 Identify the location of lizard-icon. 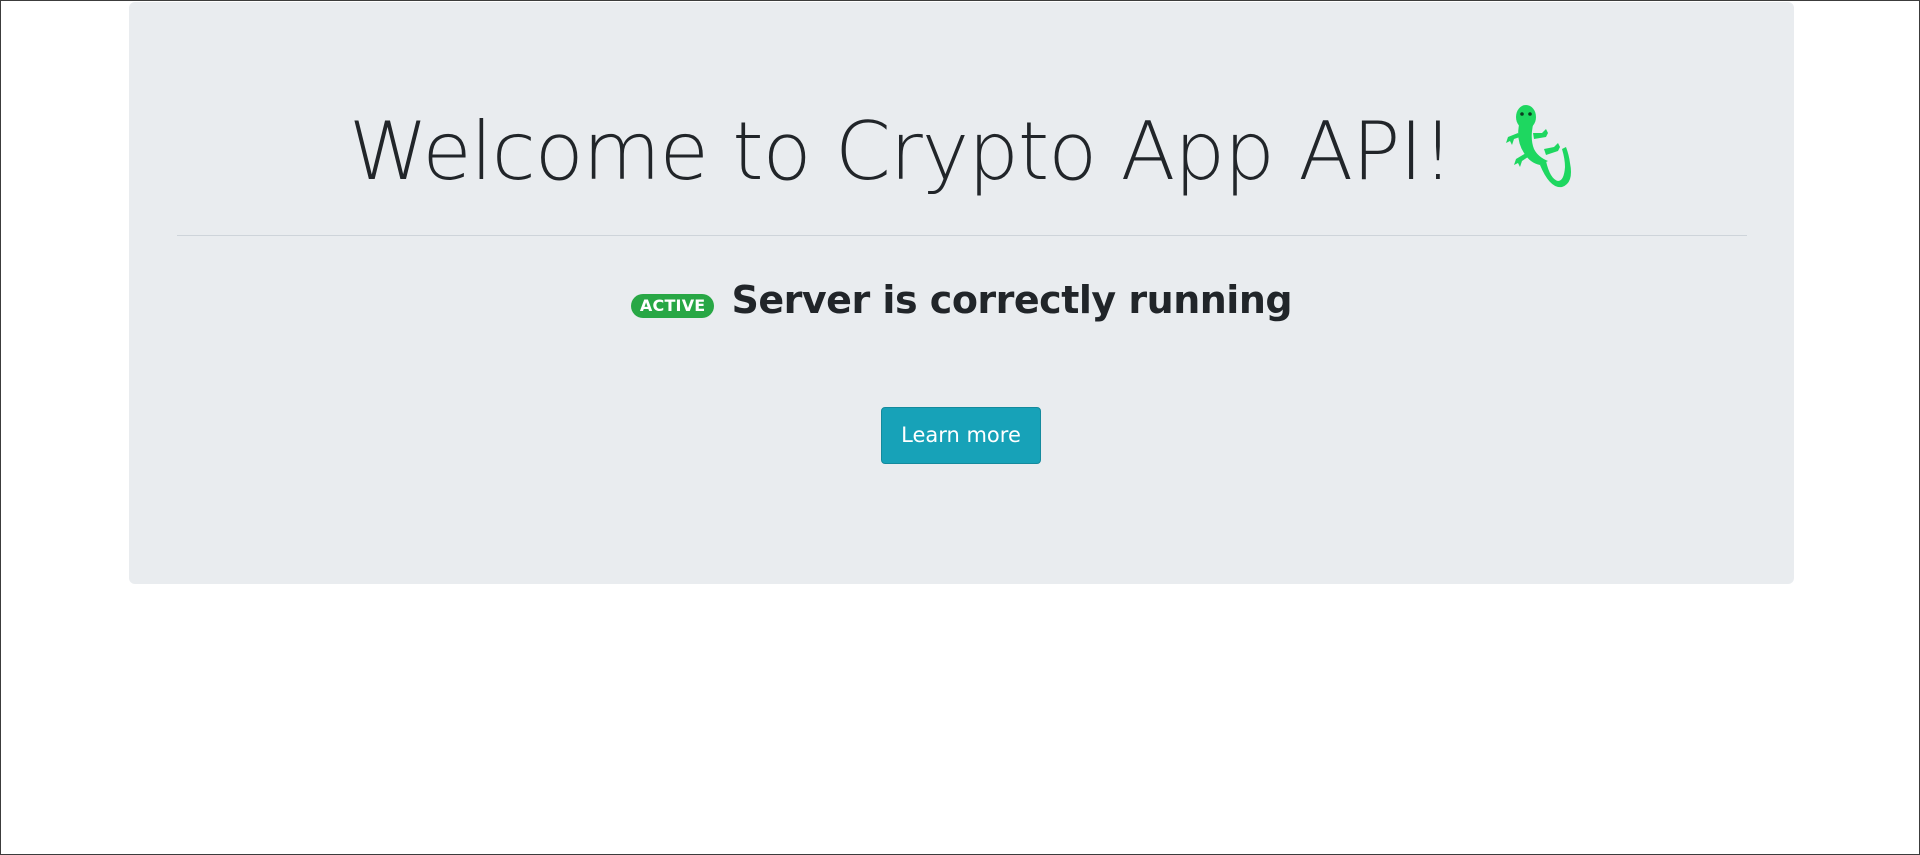
(1539, 148).